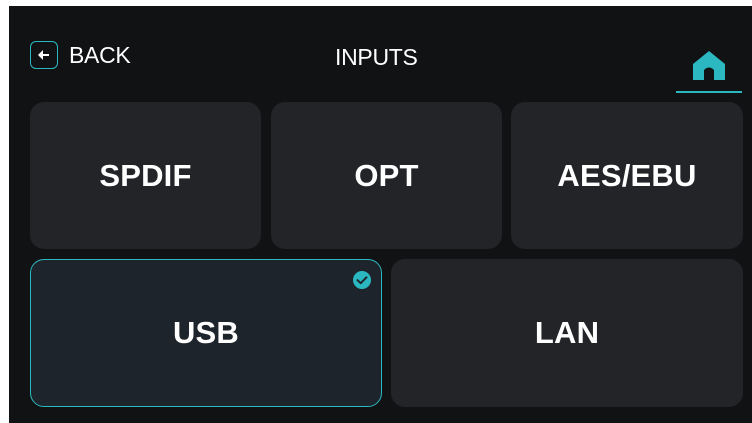 The image size is (752, 423). I want to click on input-label-aes-ebu: AES/EBU, so click(627, 175).